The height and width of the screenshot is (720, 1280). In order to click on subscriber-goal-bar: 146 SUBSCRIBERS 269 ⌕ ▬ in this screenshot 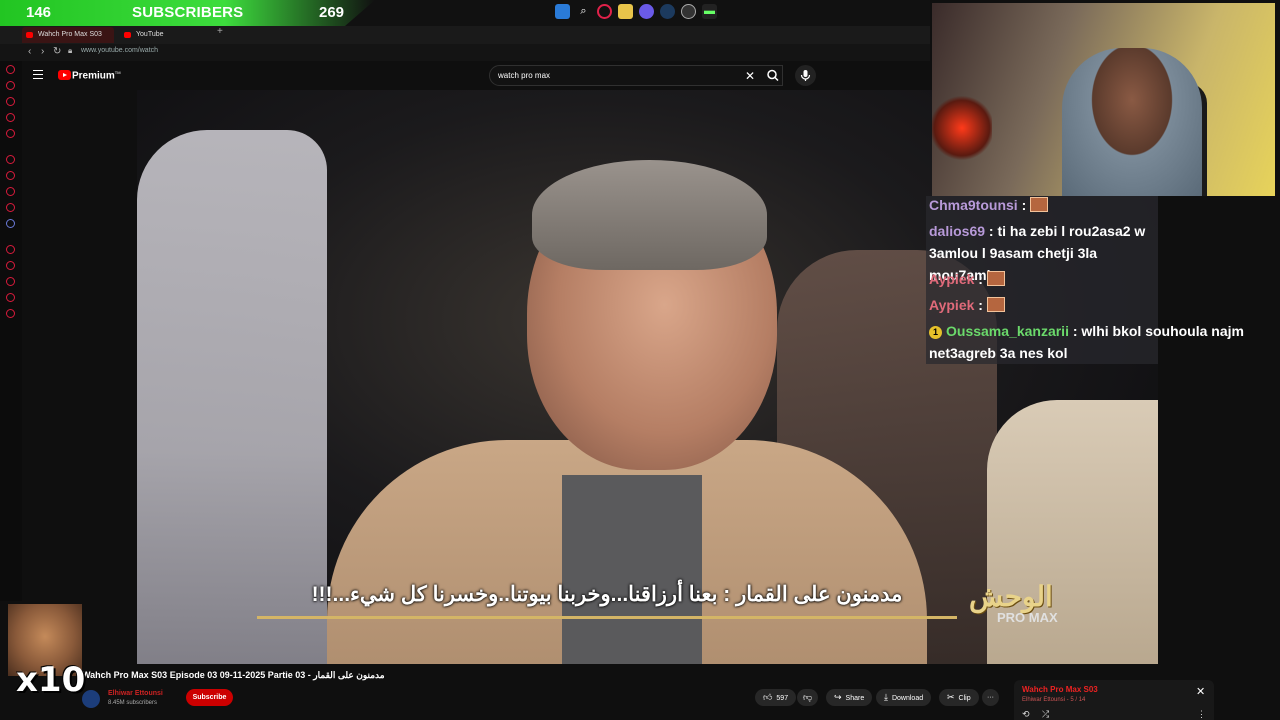, I will do `click(465, 13)`.